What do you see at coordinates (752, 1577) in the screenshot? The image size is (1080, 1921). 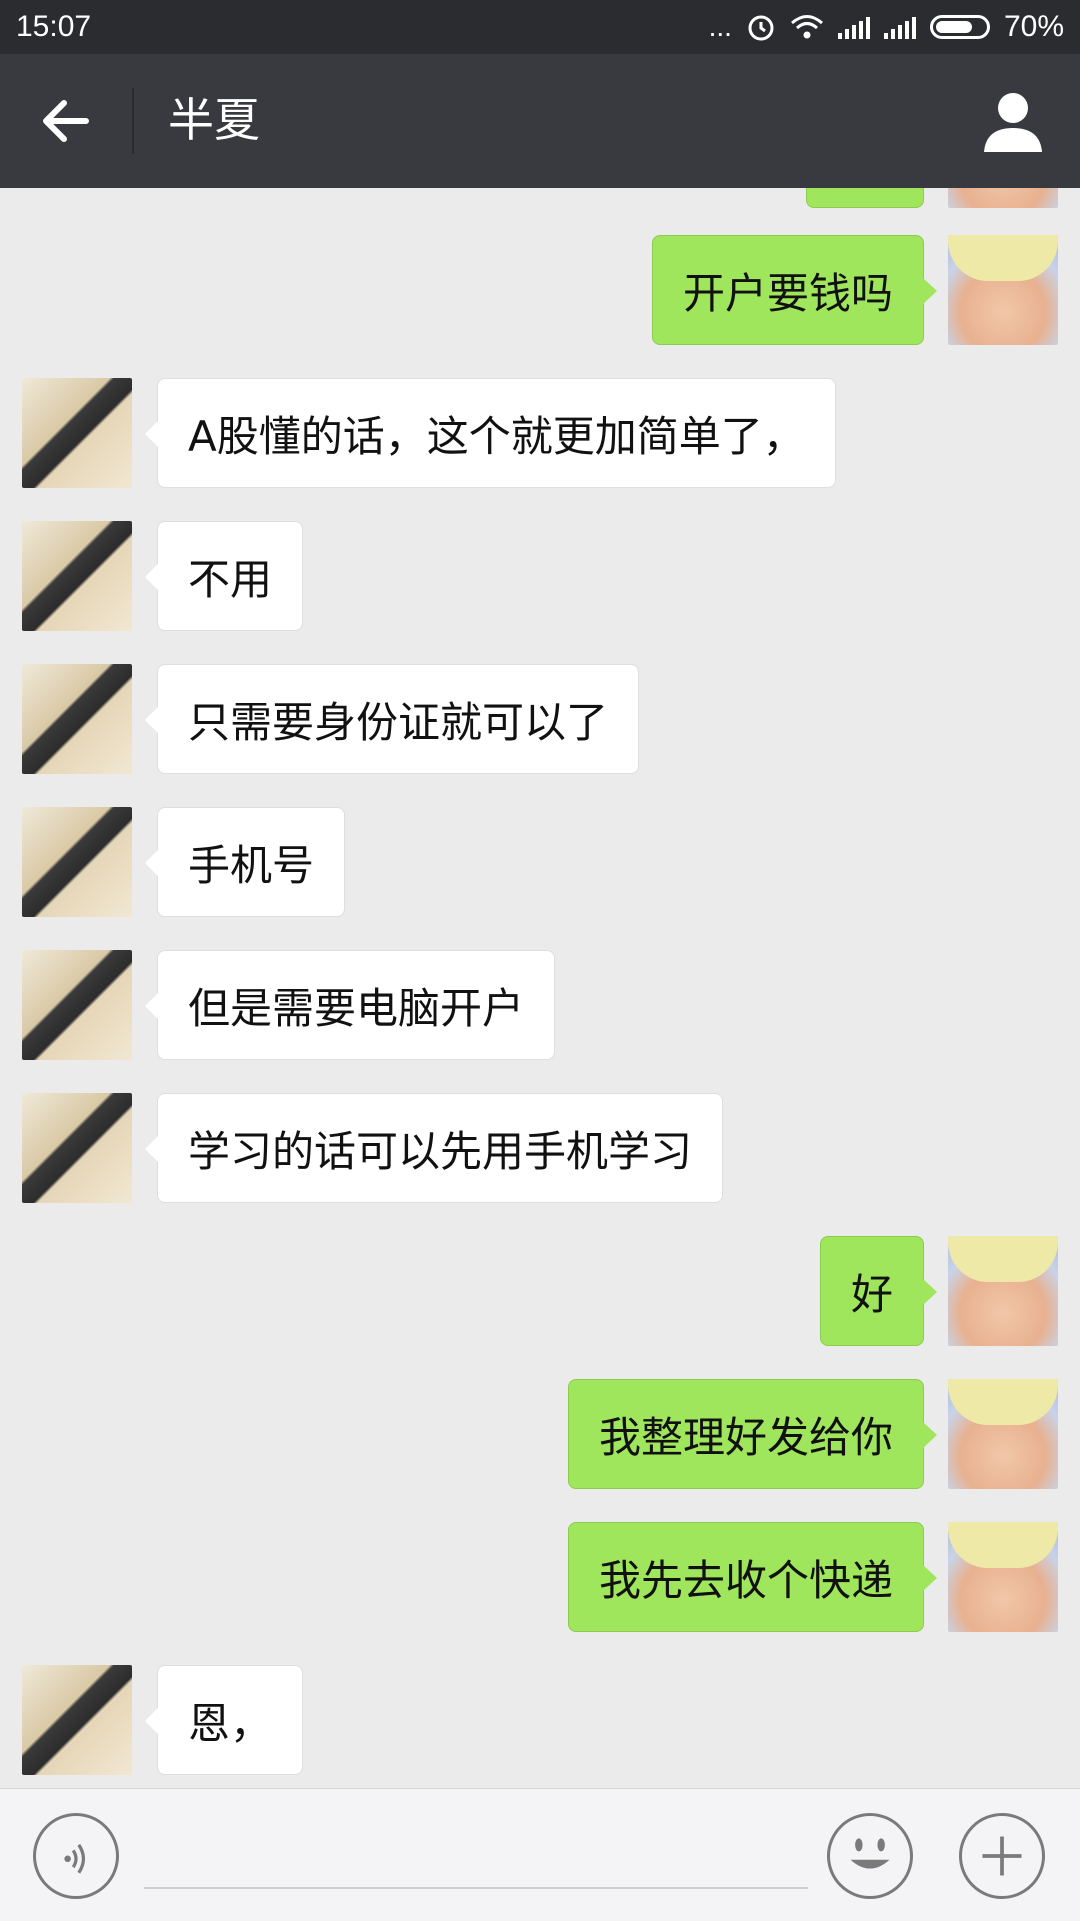 I see `message-bubble: 我先去收个快递` at bounding box center [752, 1577].